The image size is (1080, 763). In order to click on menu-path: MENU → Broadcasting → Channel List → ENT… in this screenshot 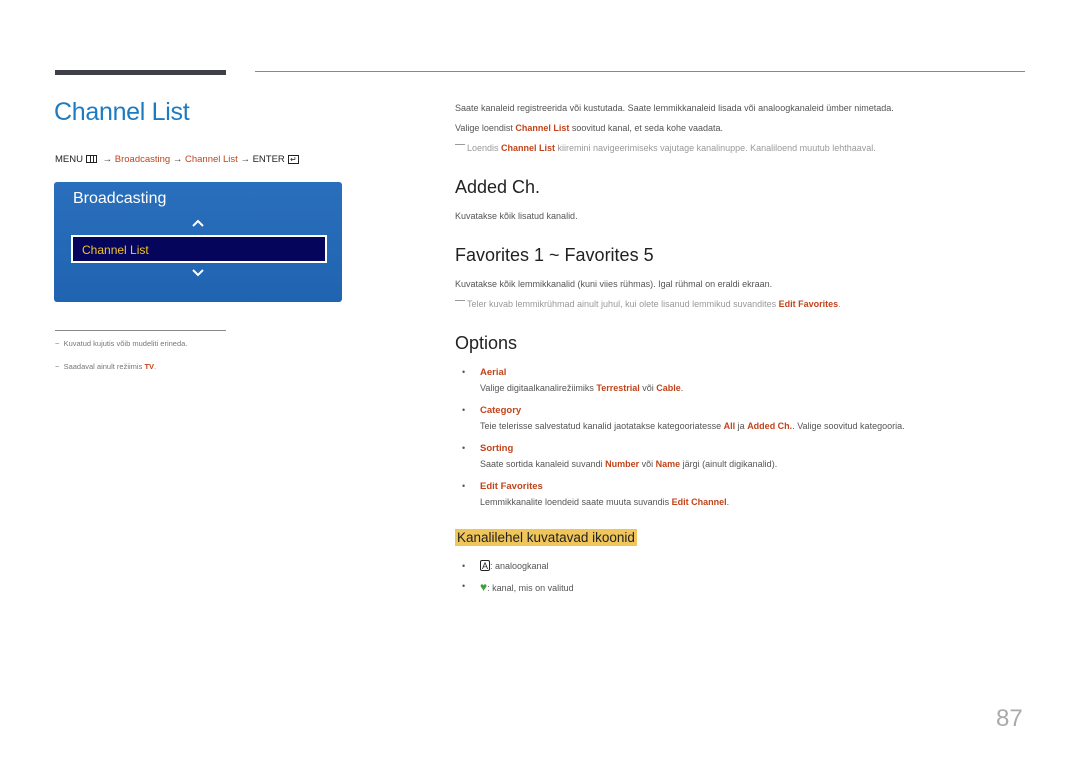, I will do `click(177, 159)`.